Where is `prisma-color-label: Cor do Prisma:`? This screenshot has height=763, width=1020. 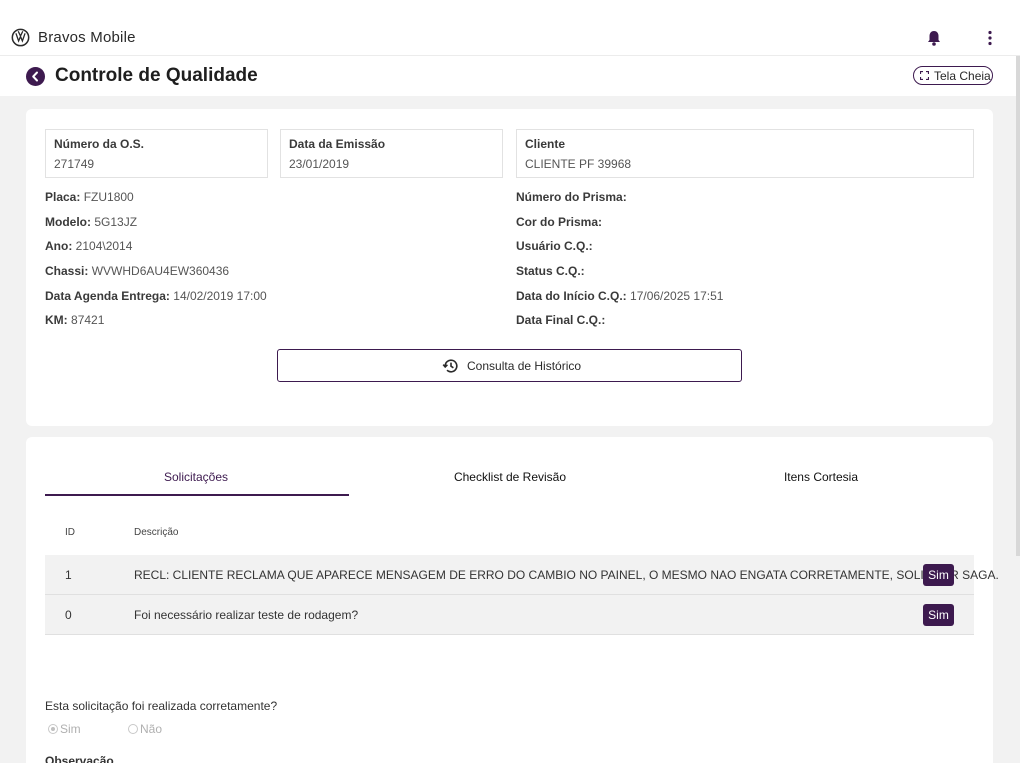 prisma-color-label: Cor do Prisma: is located at coordinates (559, 222).